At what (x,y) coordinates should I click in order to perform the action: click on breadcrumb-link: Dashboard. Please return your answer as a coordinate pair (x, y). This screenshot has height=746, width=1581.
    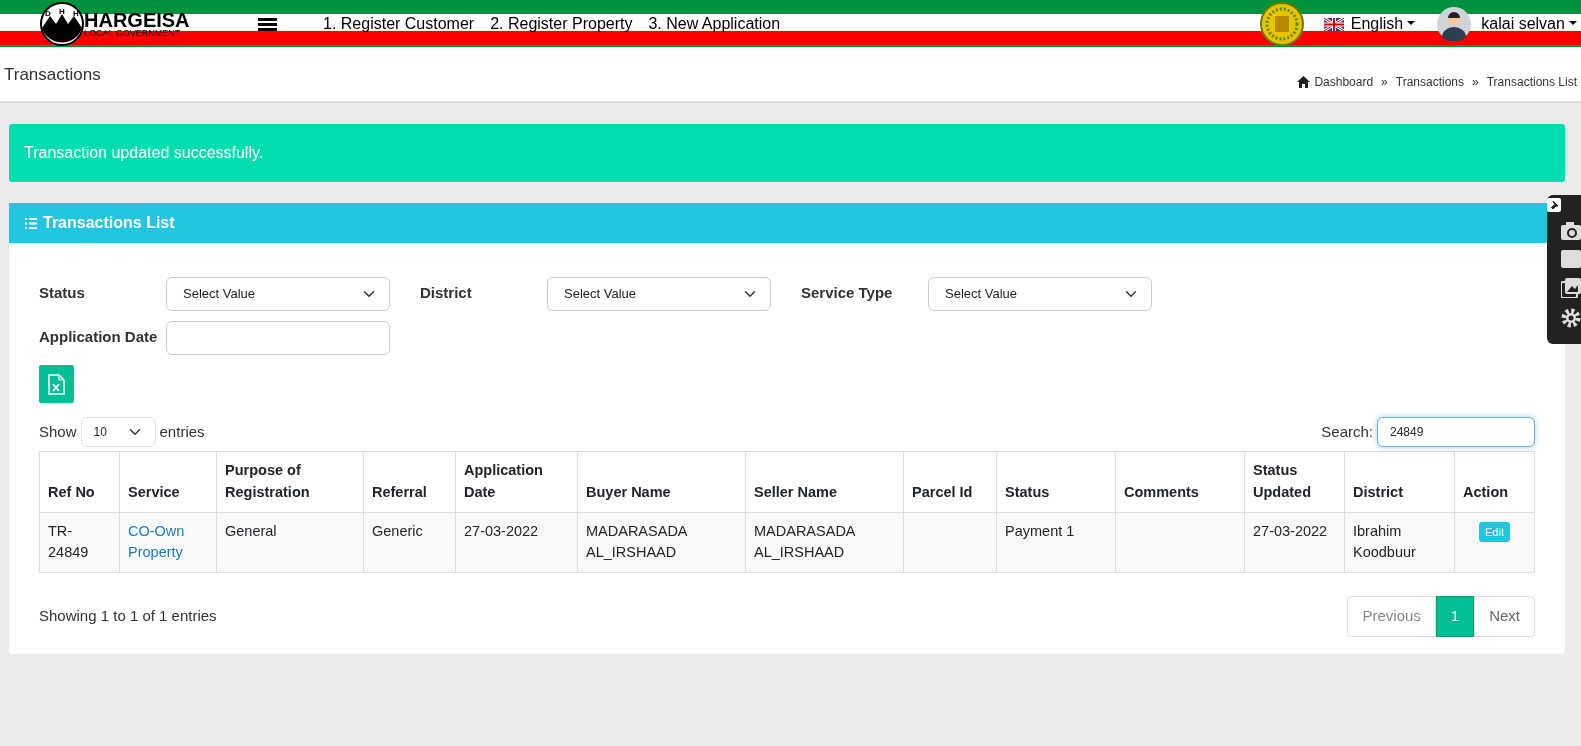
    Looking at the image, I should click on (1344, 82).